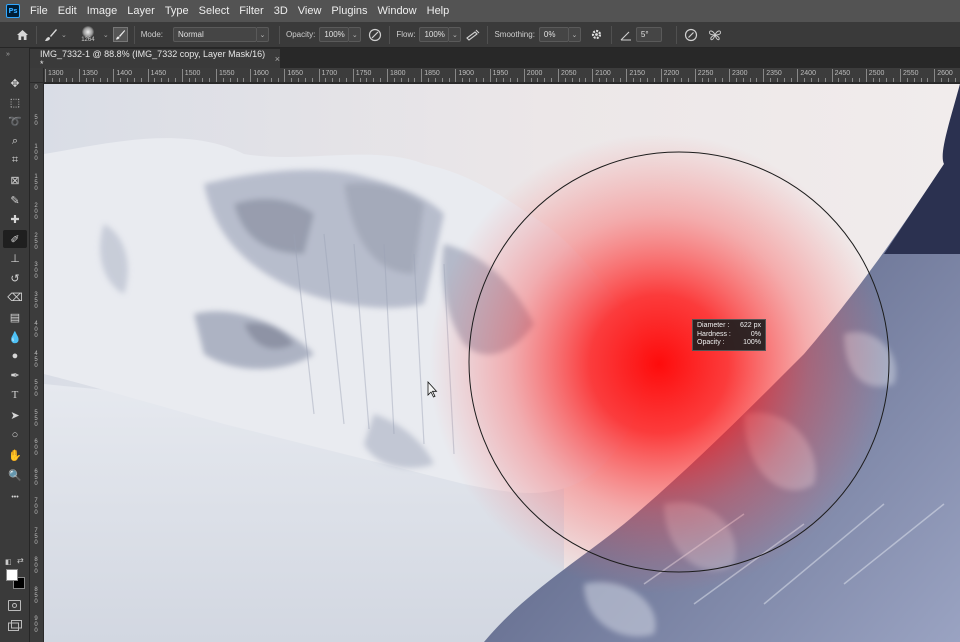 The height and width of the screenshot is (642, 960). Describe the element at coordinates (120, 34) in the screenshot. I see `brush-settings-panel-icon` at that location.